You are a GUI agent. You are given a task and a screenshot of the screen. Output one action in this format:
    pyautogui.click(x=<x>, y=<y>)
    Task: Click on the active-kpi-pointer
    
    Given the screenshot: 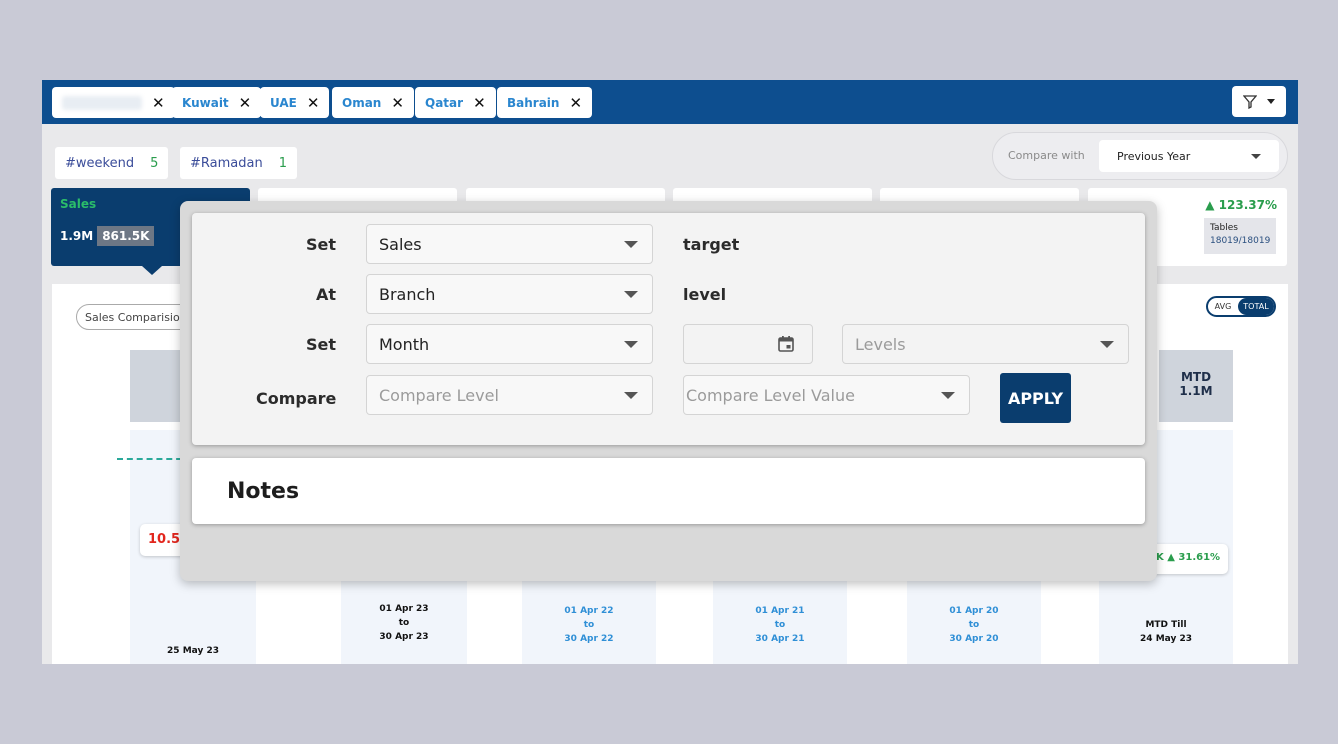 What is the action you would take?
    pyautogui.click(x=152, y=270)
    